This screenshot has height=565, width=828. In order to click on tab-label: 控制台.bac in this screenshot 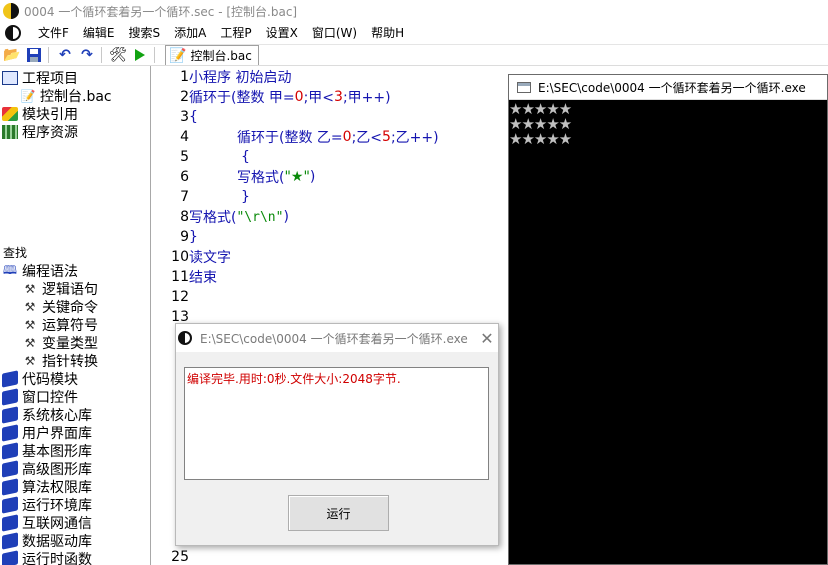, I will do `click(221, 56)`.